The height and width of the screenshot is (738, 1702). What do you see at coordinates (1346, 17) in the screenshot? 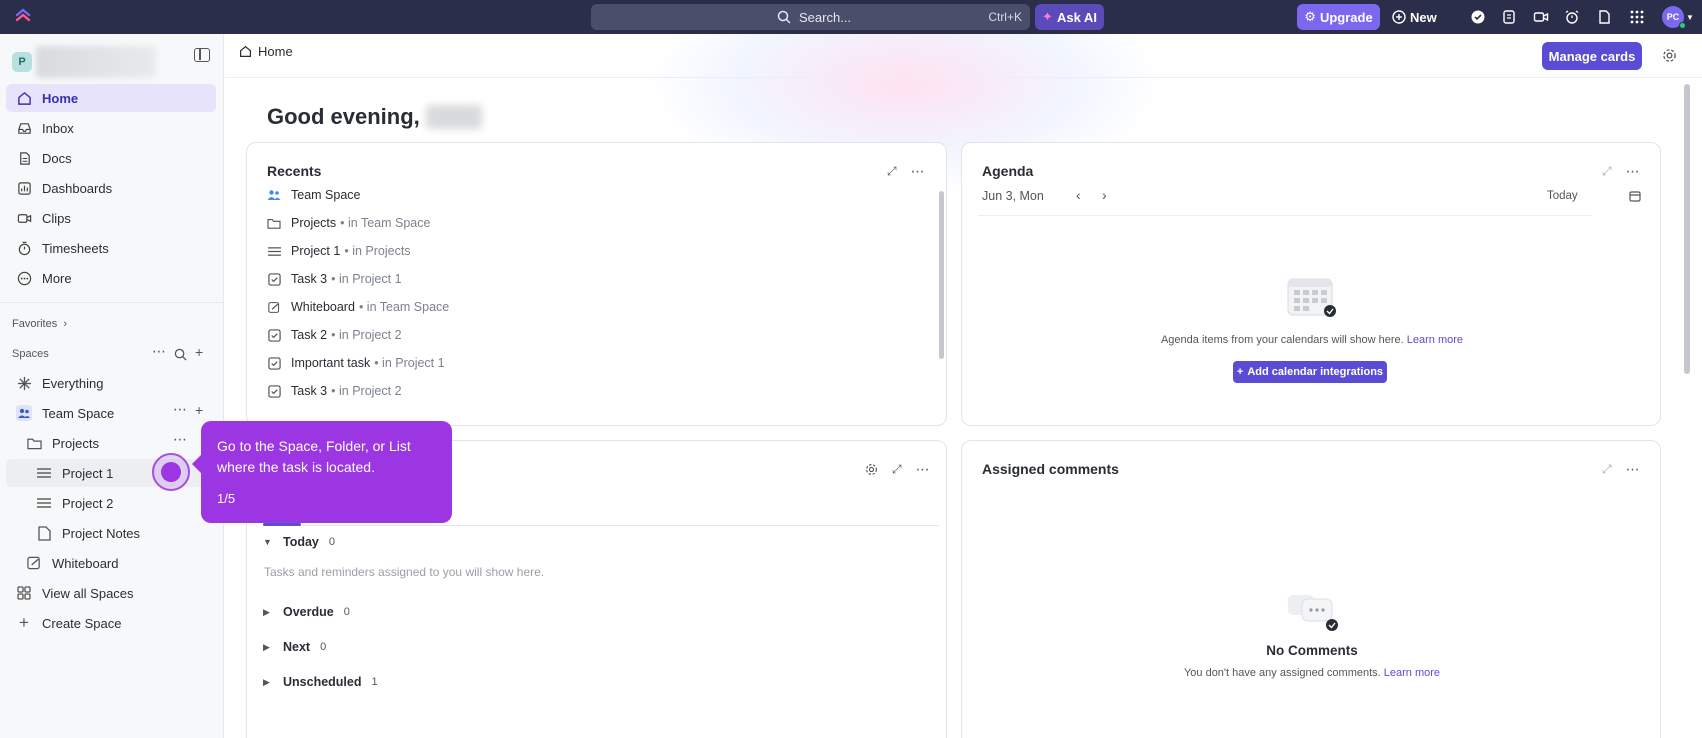
I see `upgrade-label: Upgrade` at bounding box center [1346, 17].